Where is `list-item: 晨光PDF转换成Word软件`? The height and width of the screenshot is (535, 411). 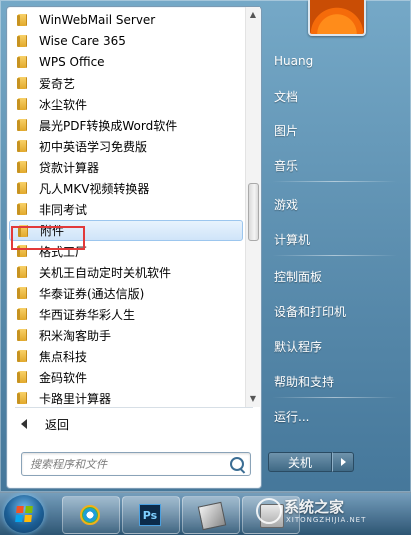
list-item: 晨光PDF转换成Word软件 is located at coordinates (126, 125).